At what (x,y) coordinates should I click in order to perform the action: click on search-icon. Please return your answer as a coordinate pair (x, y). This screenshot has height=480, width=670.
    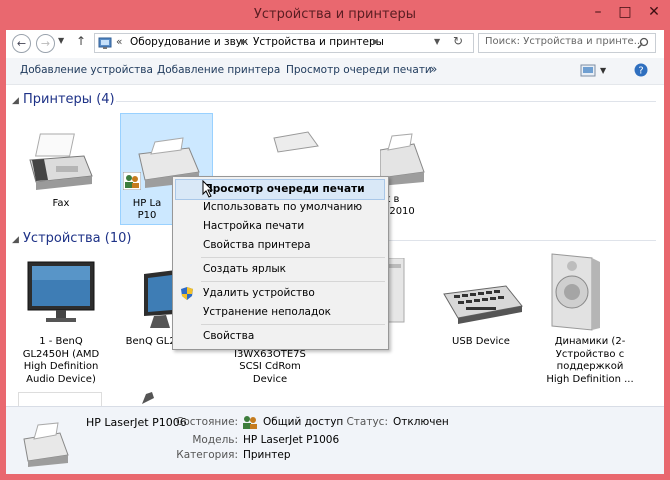
    Looking at the image, I should click on (643, 43).